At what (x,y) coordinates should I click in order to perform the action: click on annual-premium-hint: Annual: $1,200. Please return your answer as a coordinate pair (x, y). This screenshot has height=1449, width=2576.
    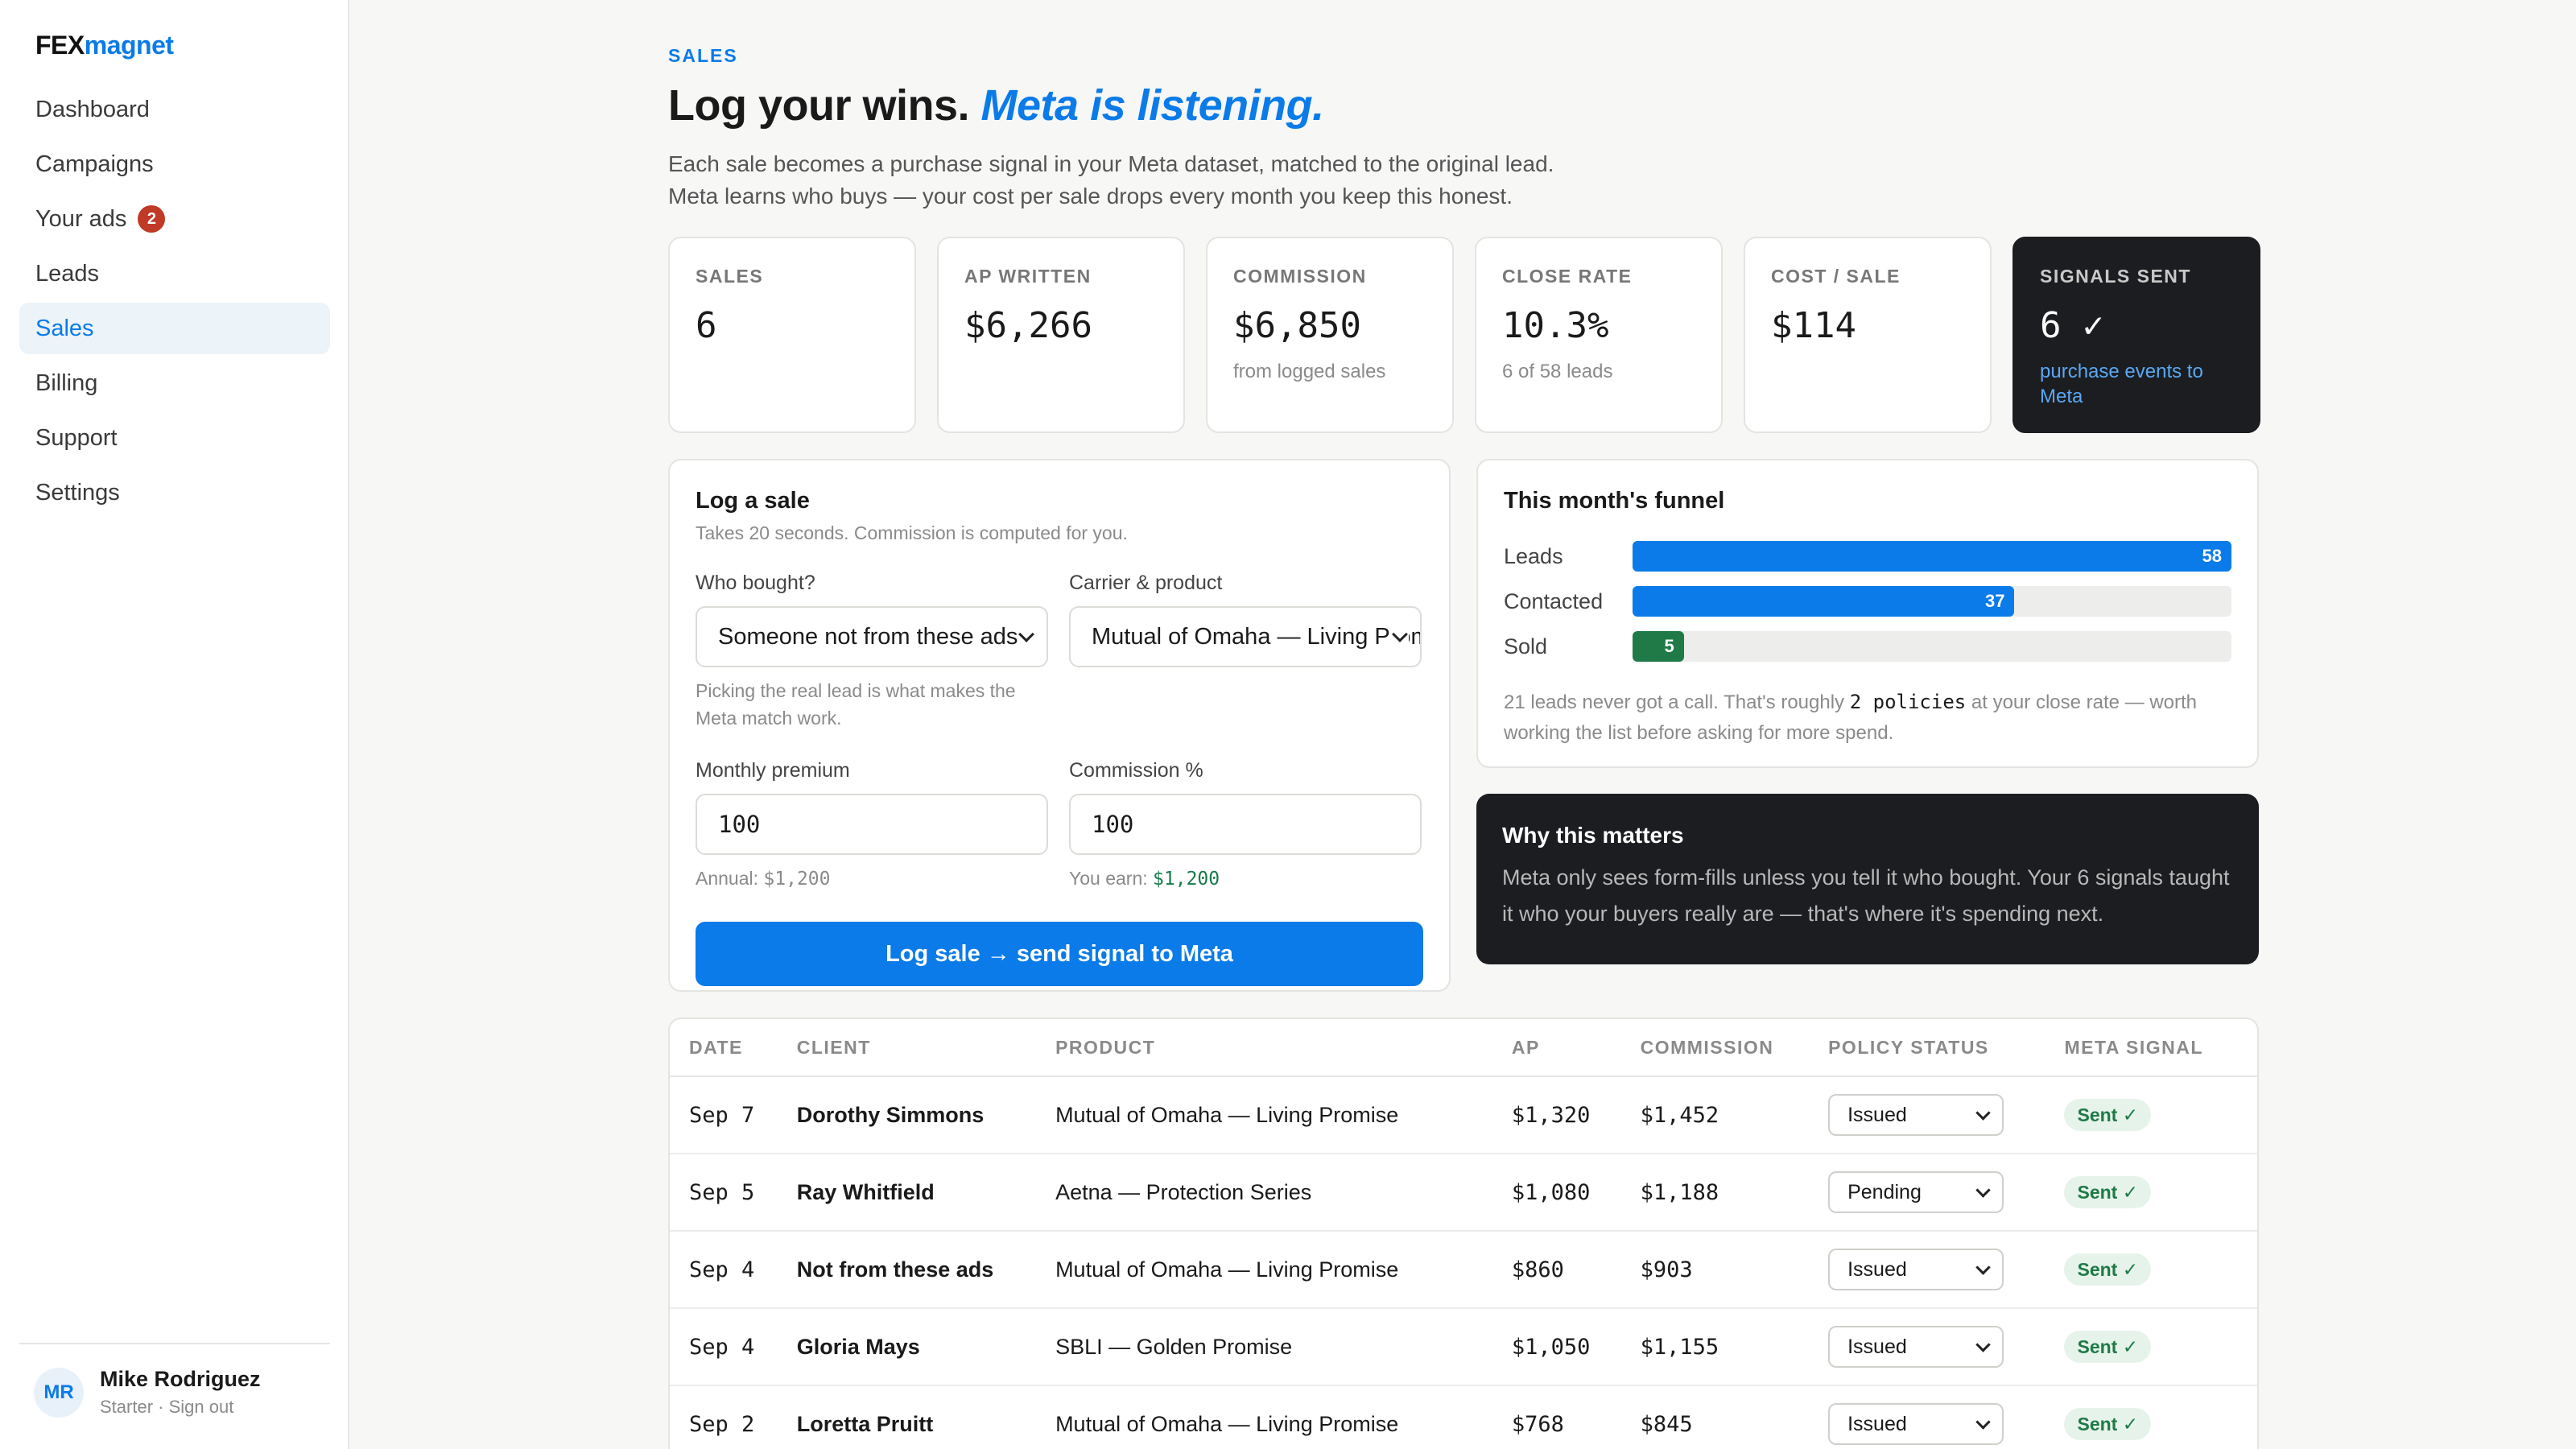
    Looking at the image, I should click on (872, 879).